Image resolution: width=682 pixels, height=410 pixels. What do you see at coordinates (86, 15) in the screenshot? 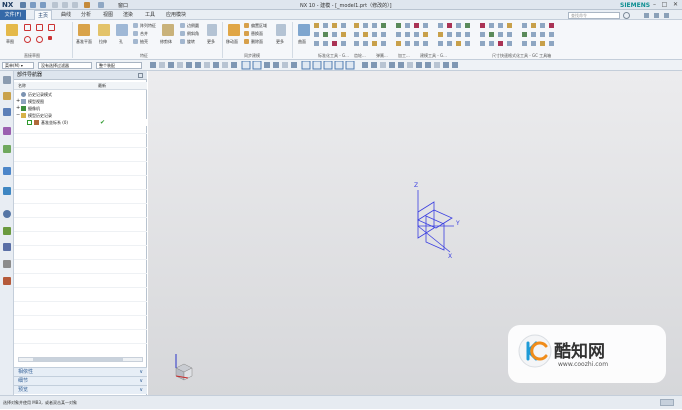
I see `tab-analysis: 分析` at bounding box center [86, 15].